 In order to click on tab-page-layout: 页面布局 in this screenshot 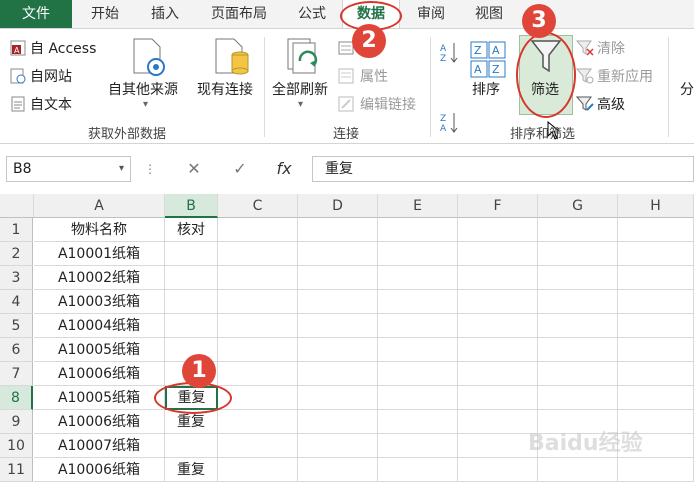, I will do `click(239, 14)`.